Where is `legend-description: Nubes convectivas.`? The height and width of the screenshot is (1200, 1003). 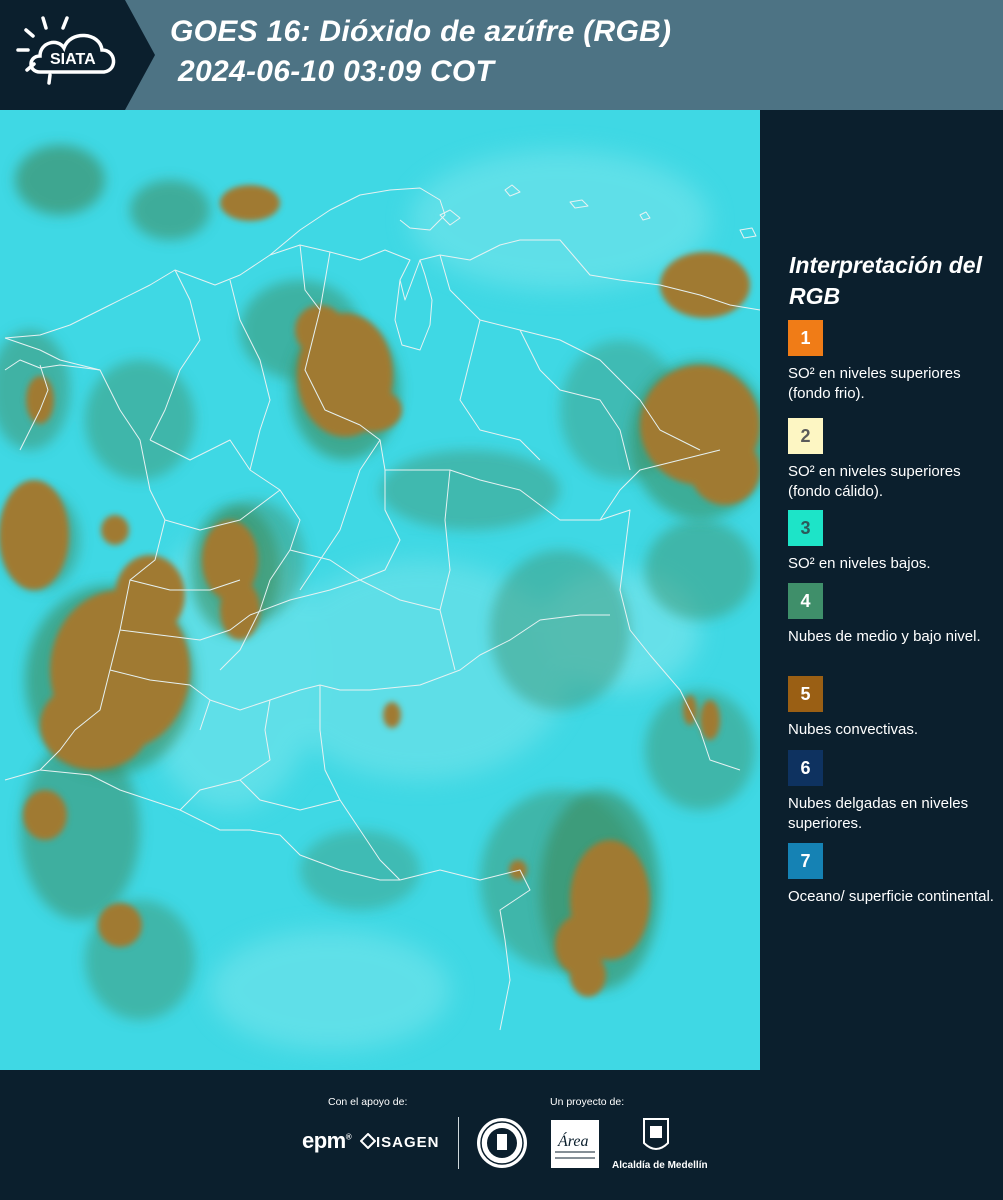
legend-description: Nubes convectivas. is located at coordinates (853, 729).